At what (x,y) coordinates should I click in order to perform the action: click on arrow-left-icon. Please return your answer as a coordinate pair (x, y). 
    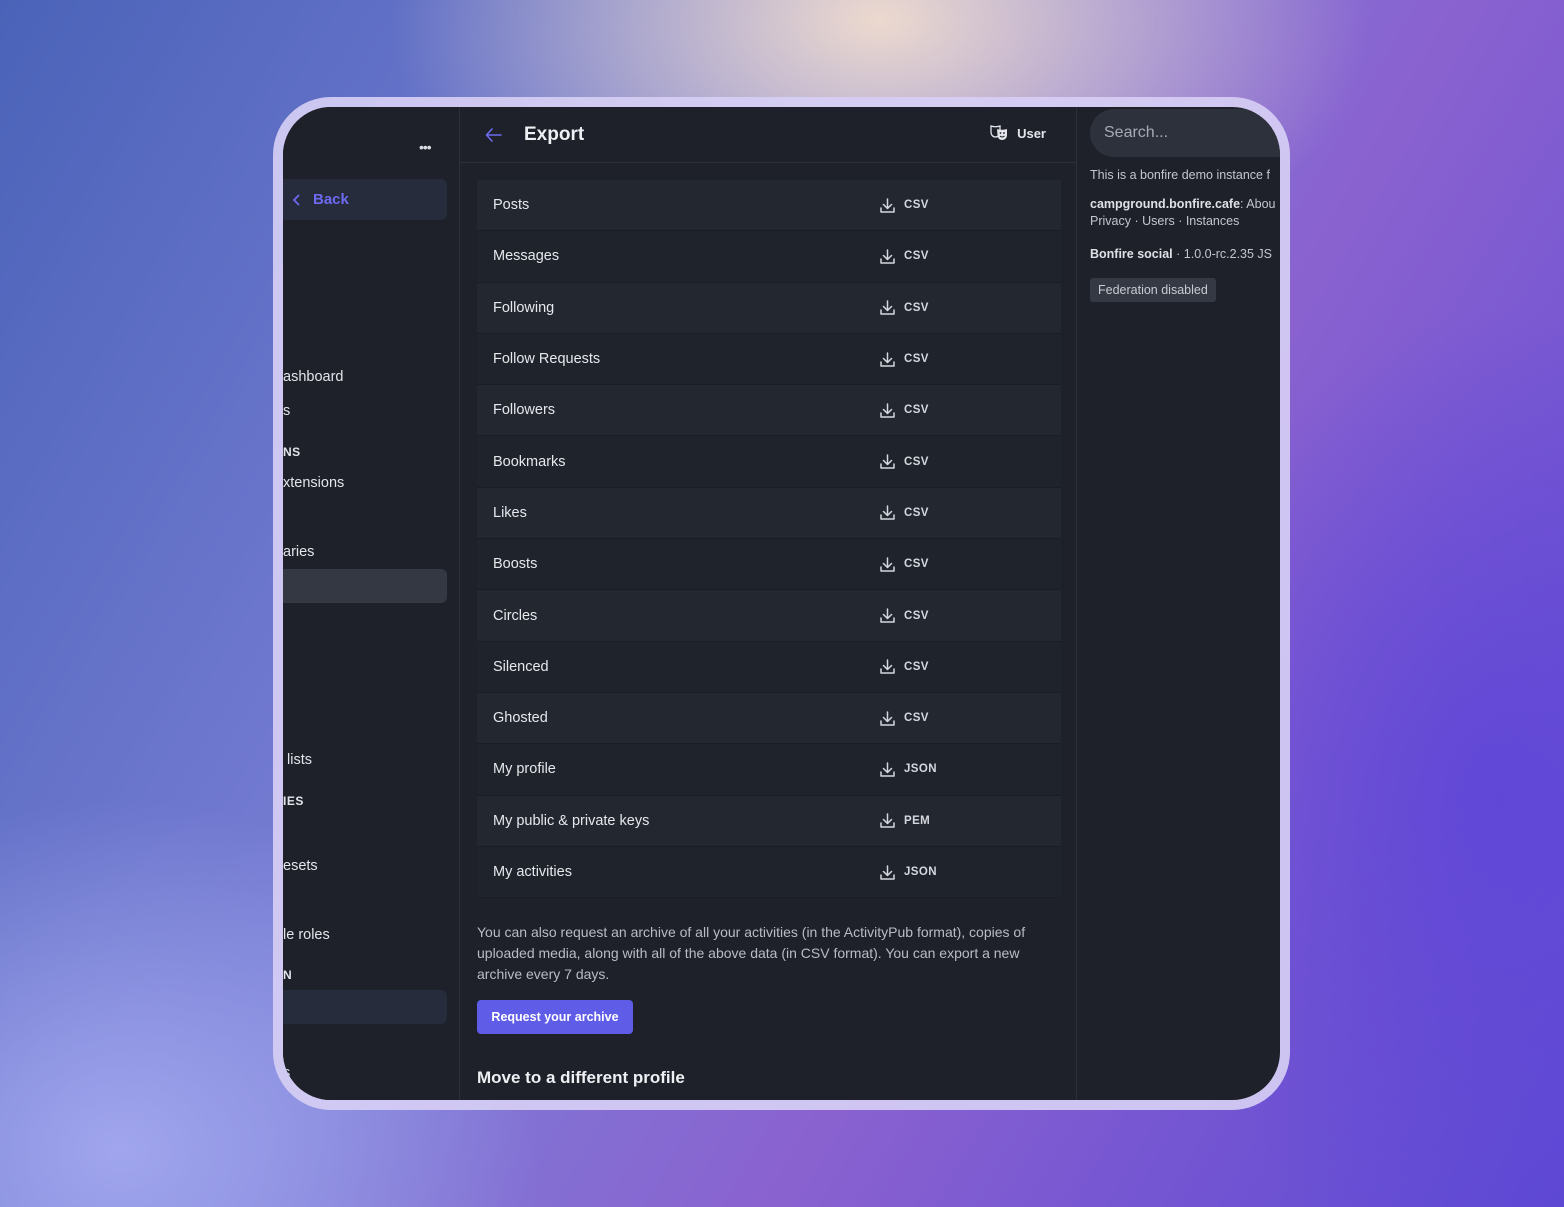
    Looking at the image, I should click on (494, 135).